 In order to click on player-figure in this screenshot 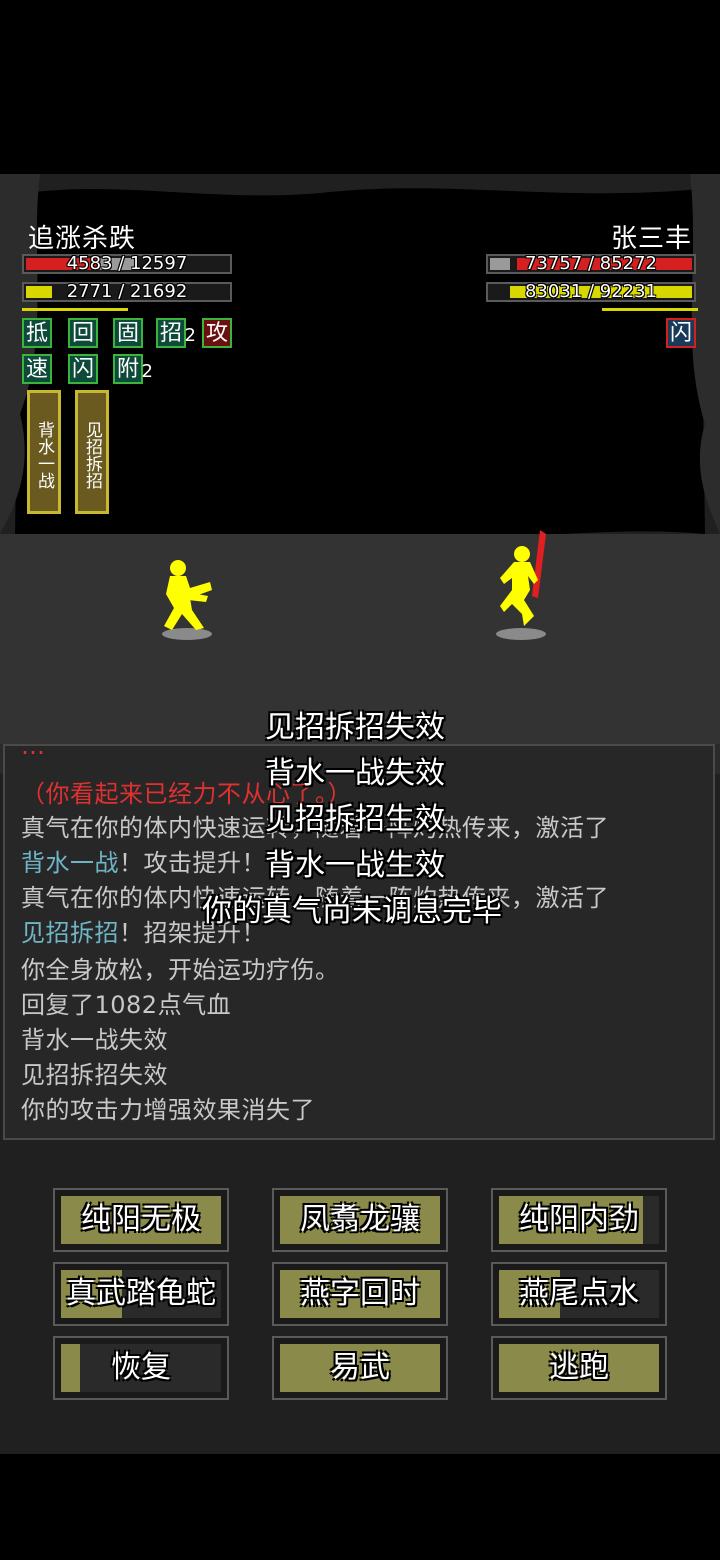, I will do `click(188, 596)`.